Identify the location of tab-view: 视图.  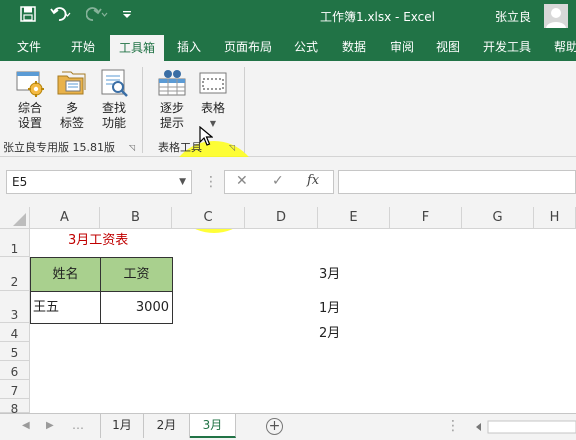
(448, 47).